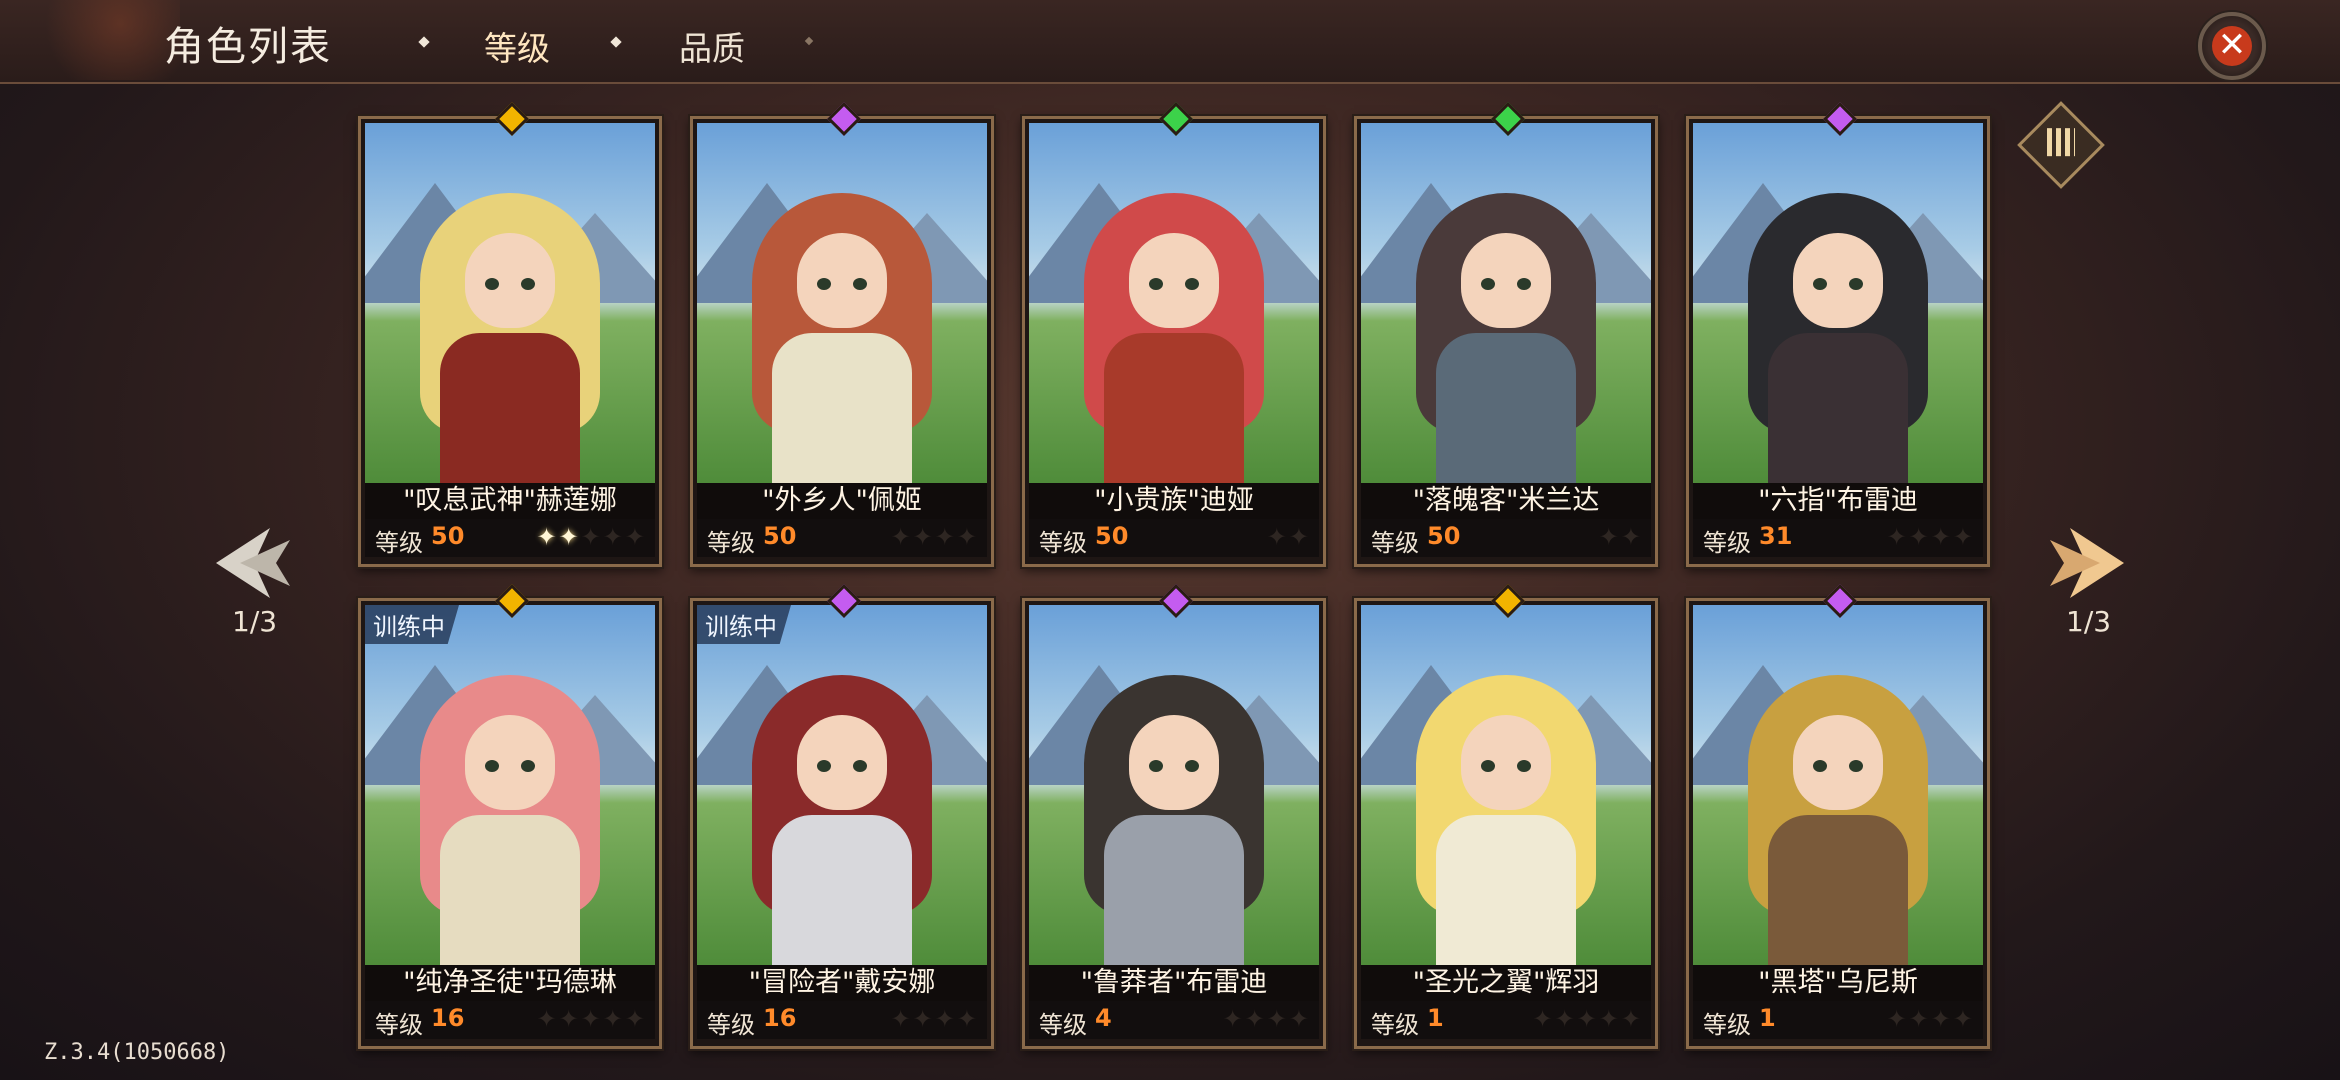  I want to click on hero-name: "落魄客"米兰达, so click(1506, 501).